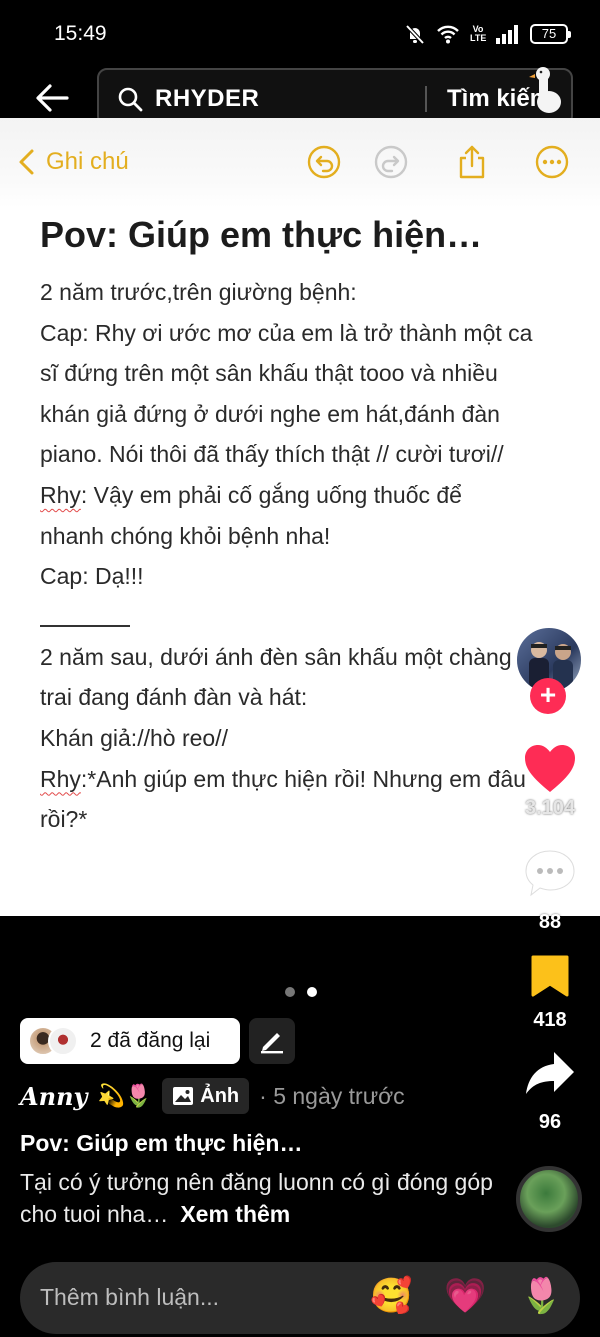 This screenshot has height=1337, width=600. Describe the element at coordinates (185, 535) in the screenshot. I see `note-line: nhanh chóng khỏi bệnh nha!` at that location.